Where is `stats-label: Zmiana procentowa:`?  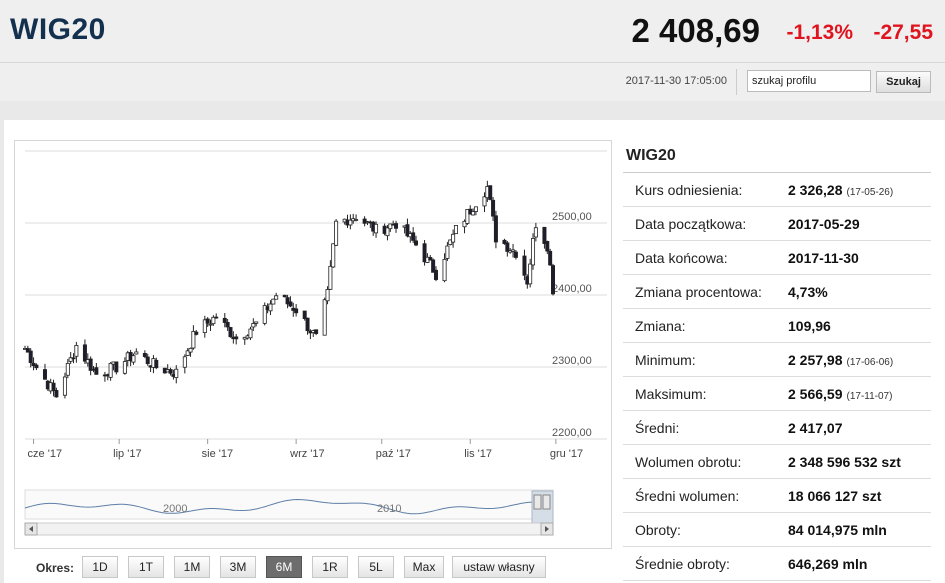 stats-label: Zmiana procentowa: is located at coordinates (698, 292).